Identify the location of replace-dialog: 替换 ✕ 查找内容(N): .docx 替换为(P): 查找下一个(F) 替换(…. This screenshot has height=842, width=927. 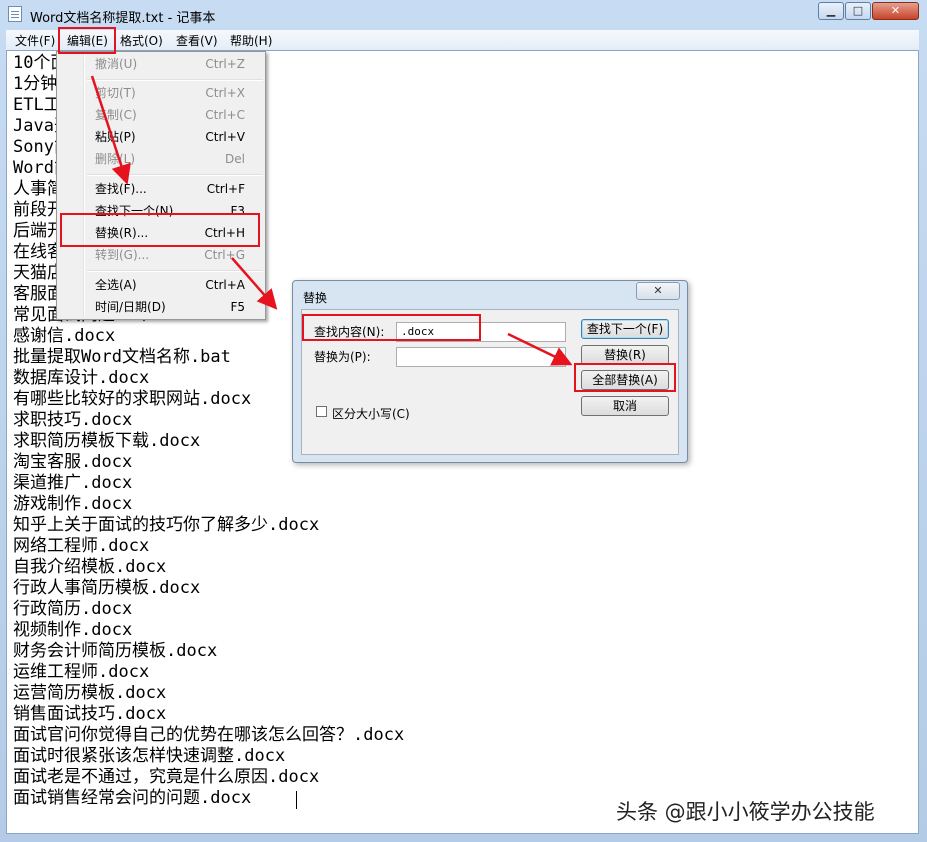
(490, 371).